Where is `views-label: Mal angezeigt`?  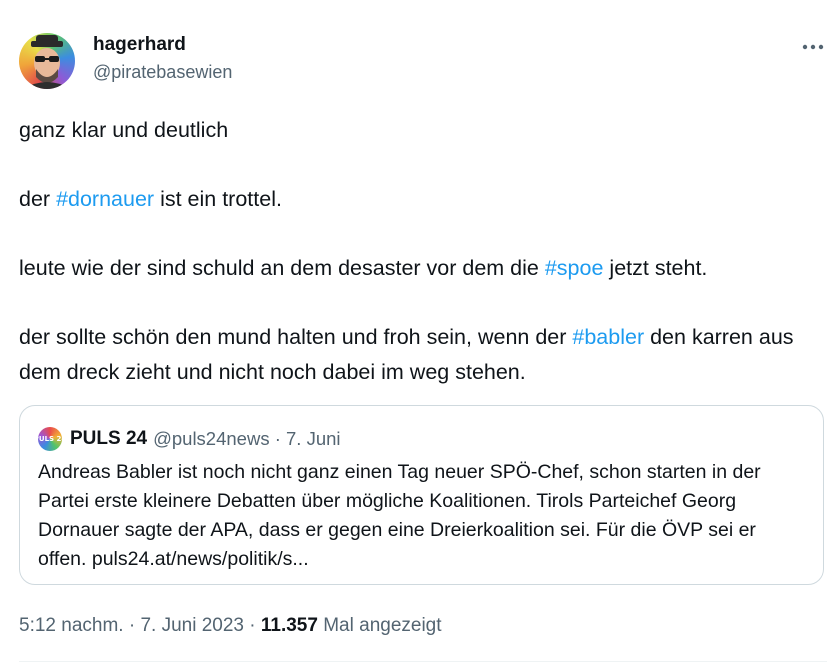 views-label: Mal angezeigt is located at coordinates (379, 625).